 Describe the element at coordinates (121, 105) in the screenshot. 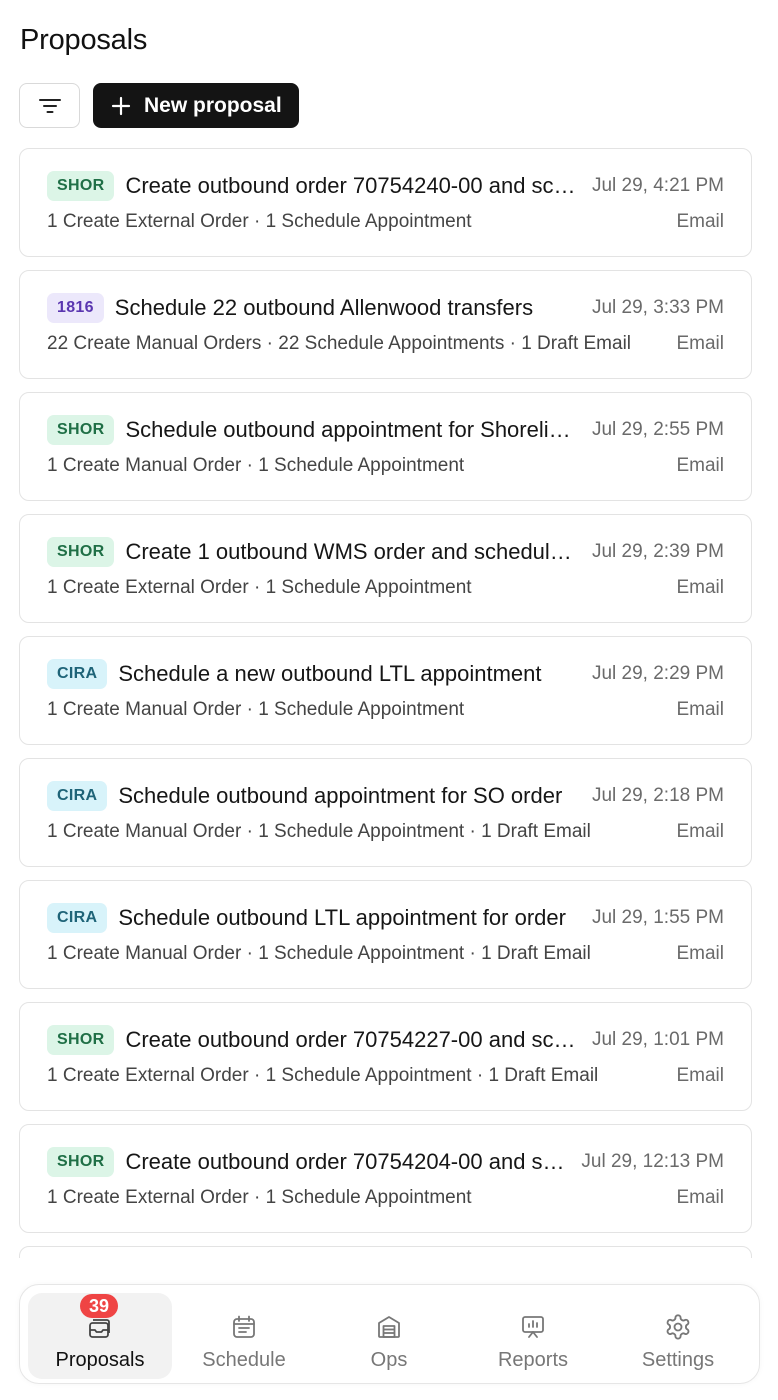

I see `plus-icon` at that location.